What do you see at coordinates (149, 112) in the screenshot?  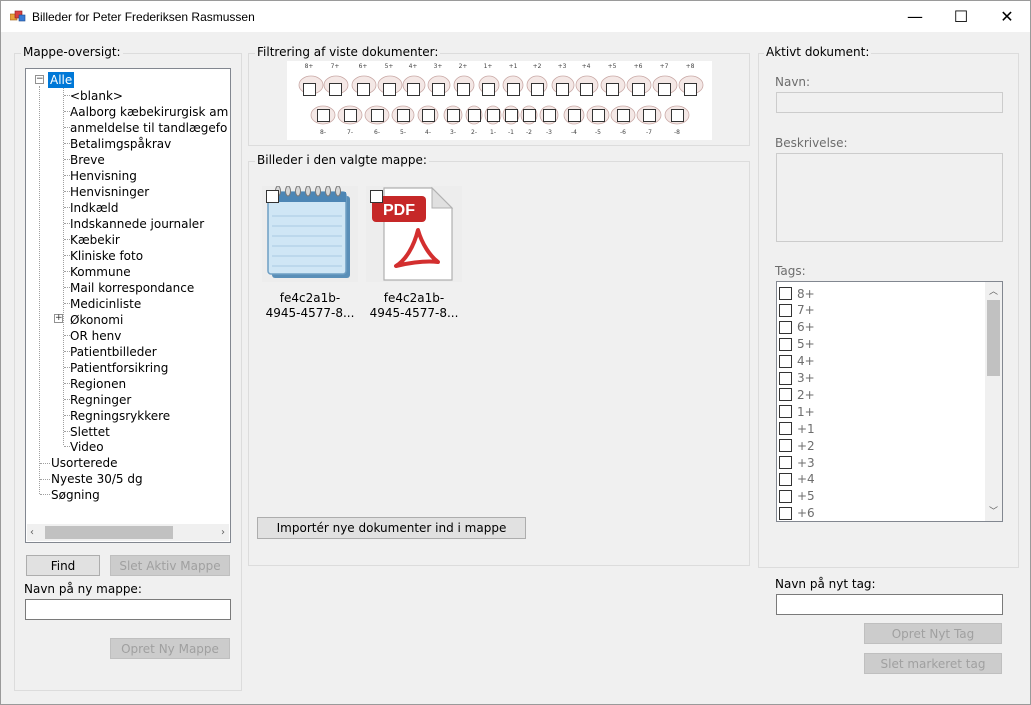 I see `tree-item-aalborg: Aalborg kæbekirurgisk am` at bounding box center [149, 112].